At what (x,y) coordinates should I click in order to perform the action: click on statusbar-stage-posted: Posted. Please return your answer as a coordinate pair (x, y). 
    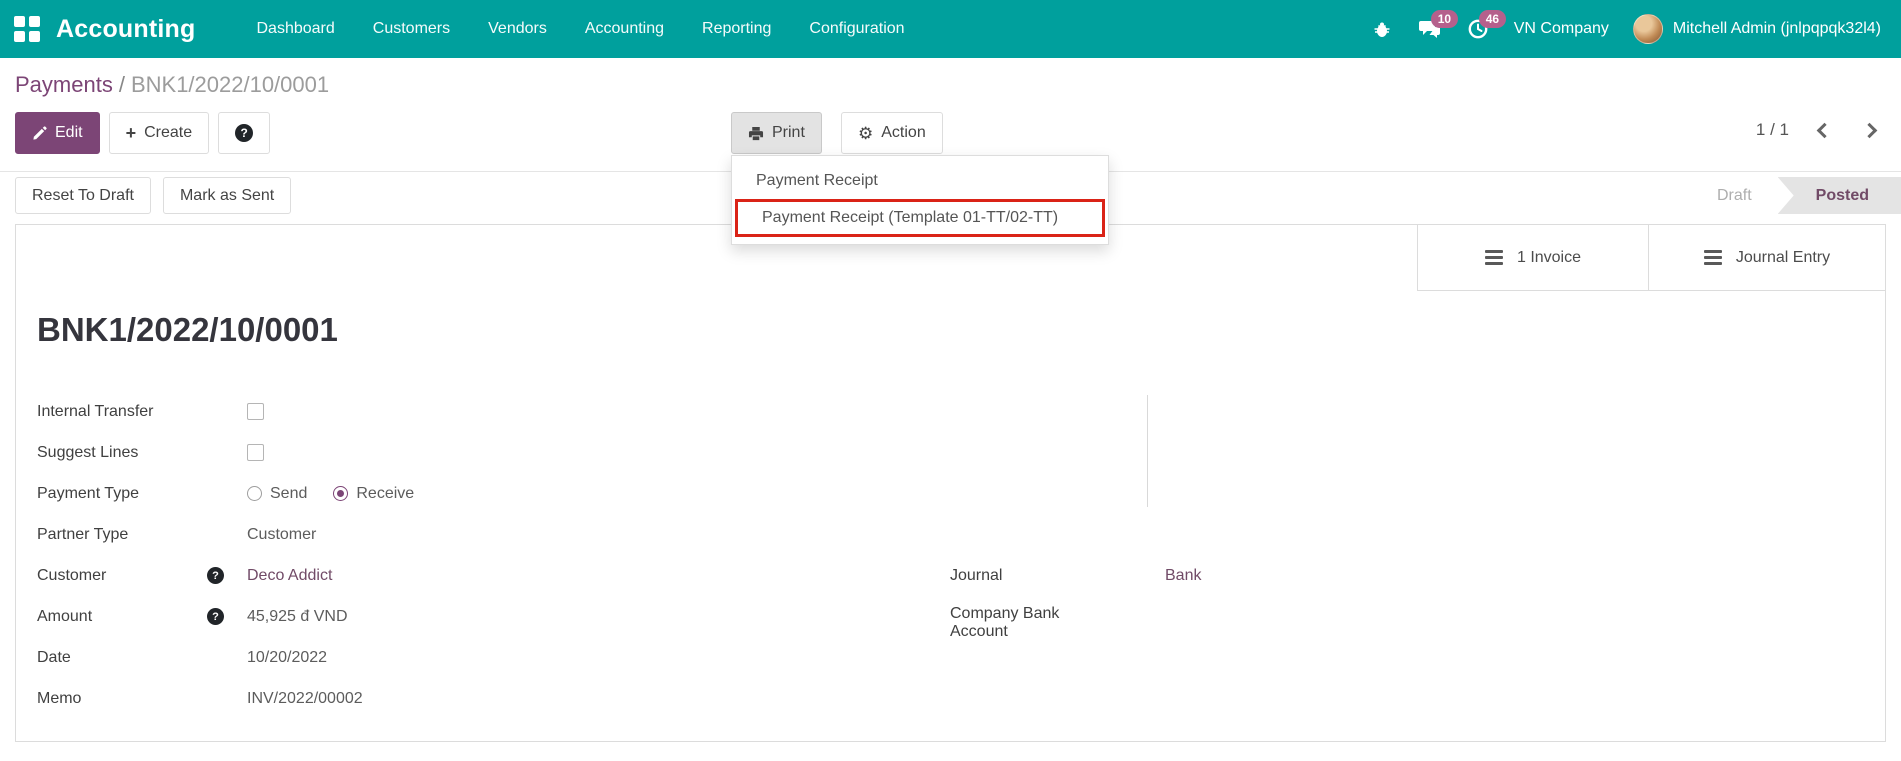
    Looking at the image, I should click on (1839, 195).